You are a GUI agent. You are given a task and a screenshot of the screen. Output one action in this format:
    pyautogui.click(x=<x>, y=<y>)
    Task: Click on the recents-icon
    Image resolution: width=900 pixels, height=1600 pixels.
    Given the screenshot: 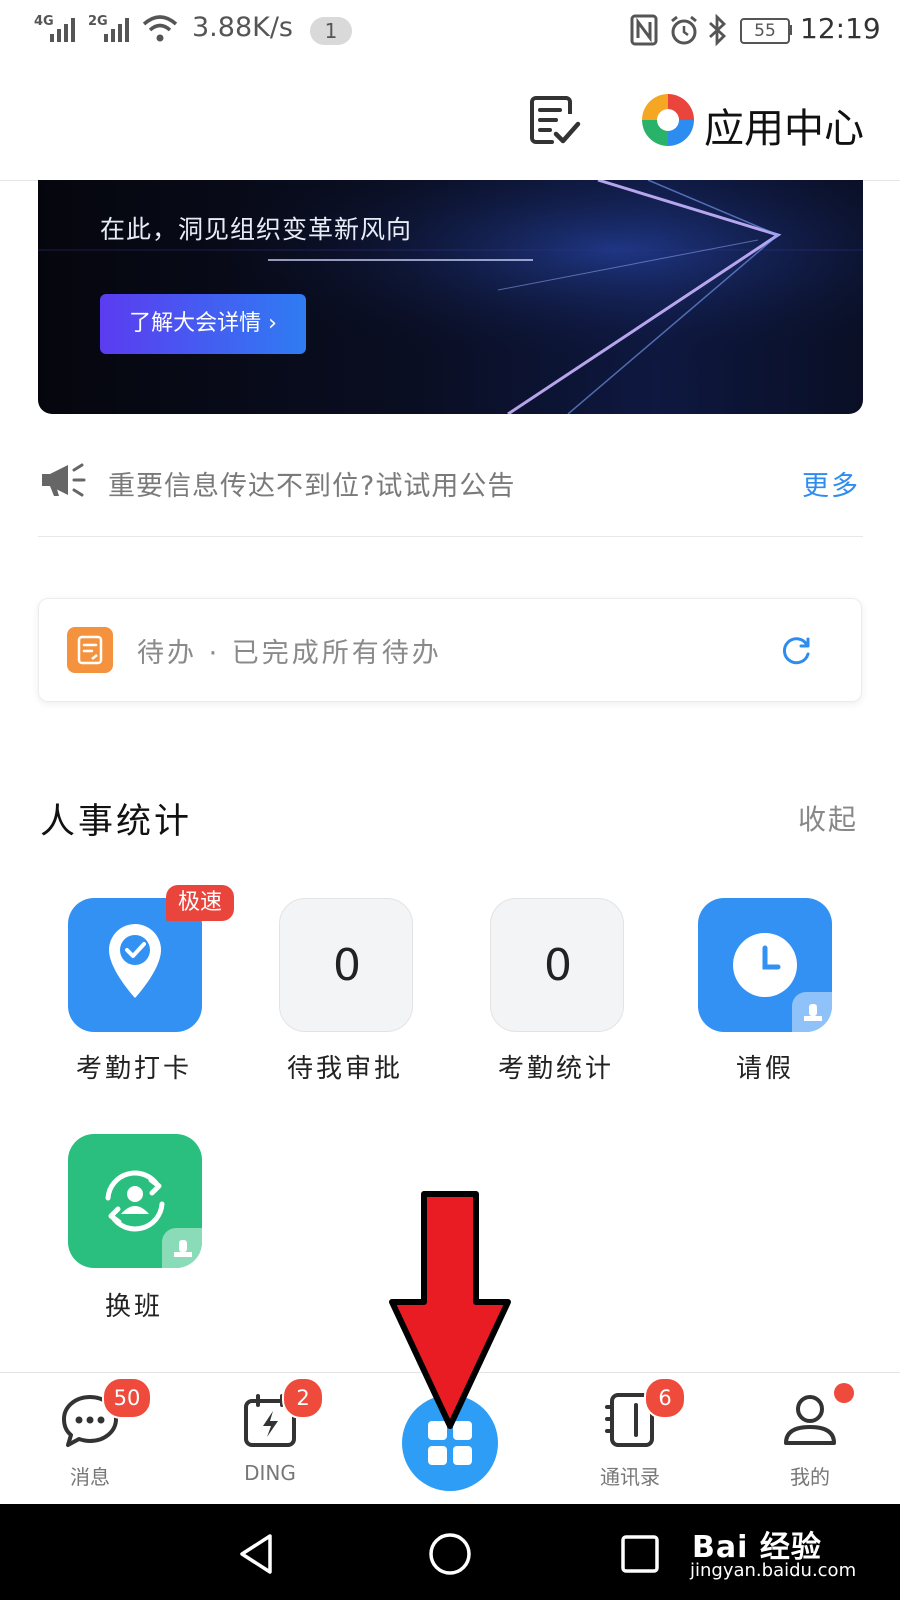 What is the action you would take?
    pyautogui.click(x=640, y=1554)
    